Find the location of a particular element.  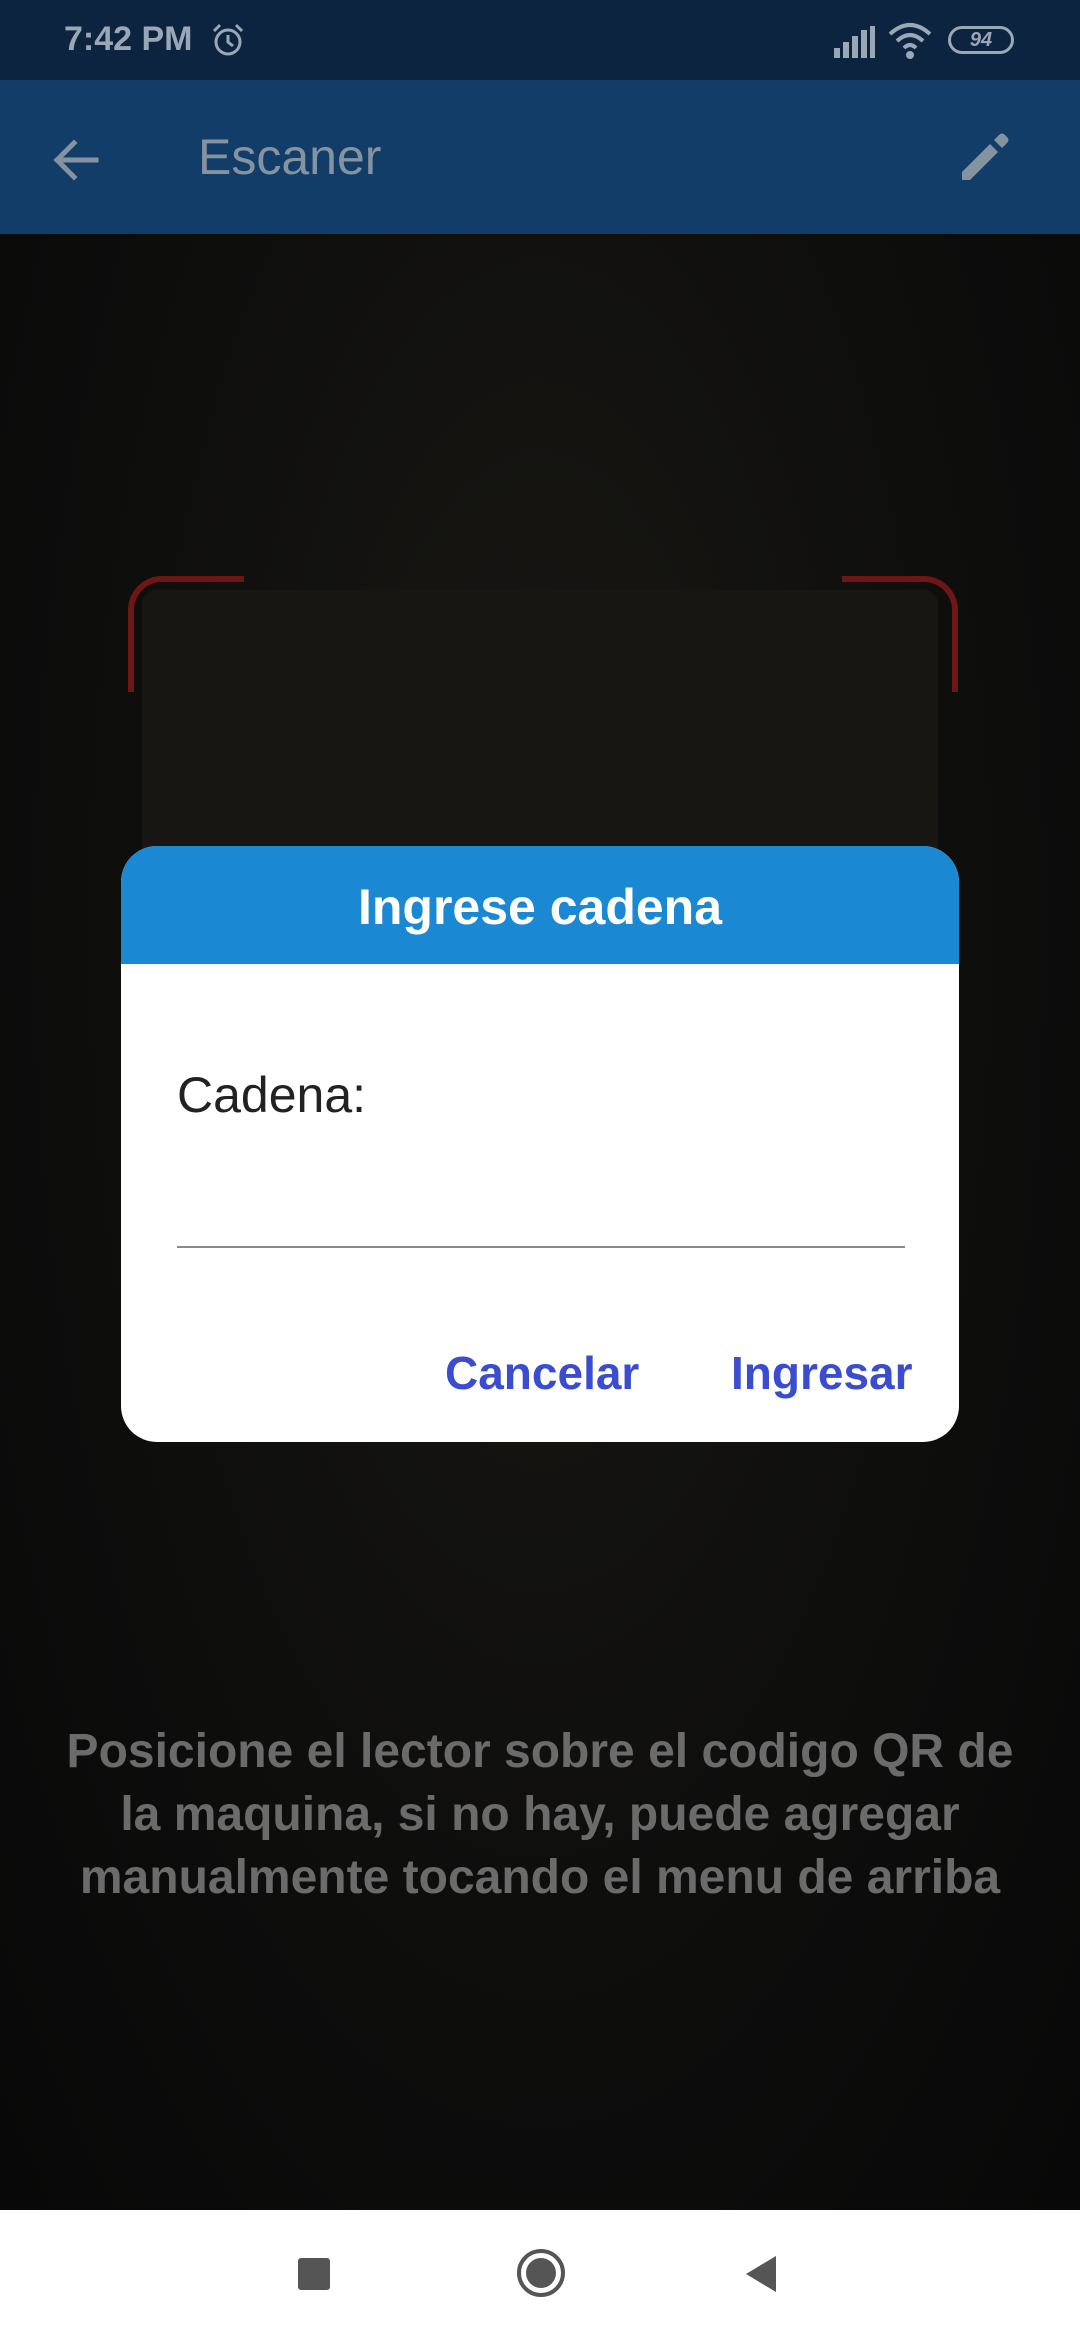

scan-frame-corner-top-right is located at coordinates (900, 634).